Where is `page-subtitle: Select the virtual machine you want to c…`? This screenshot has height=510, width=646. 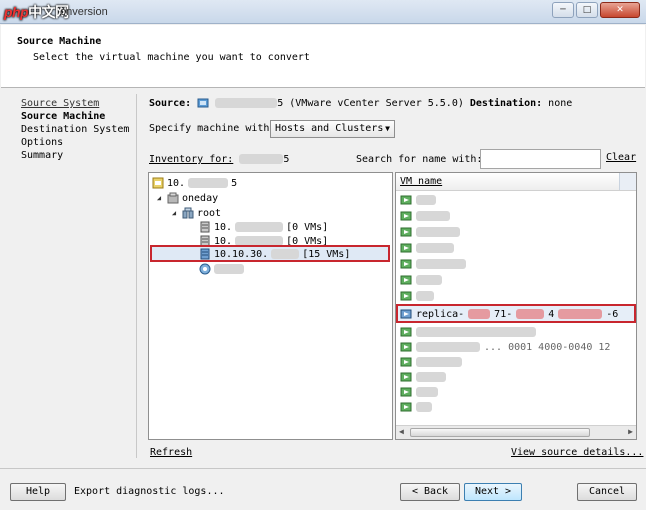 page-subtitle: Select the virtual machine you want to c… is located at coordinates (171, 57).